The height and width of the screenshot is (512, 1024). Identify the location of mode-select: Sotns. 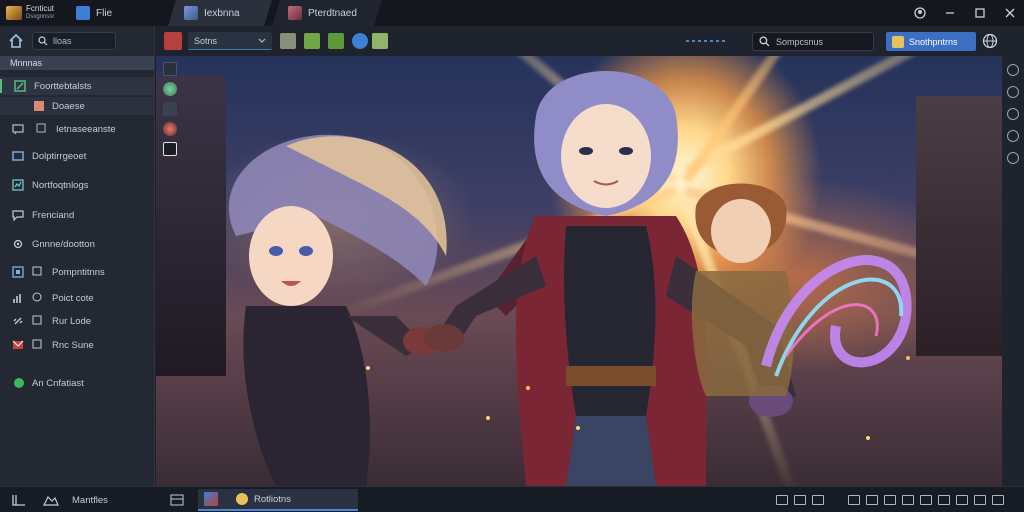
(218, 41).